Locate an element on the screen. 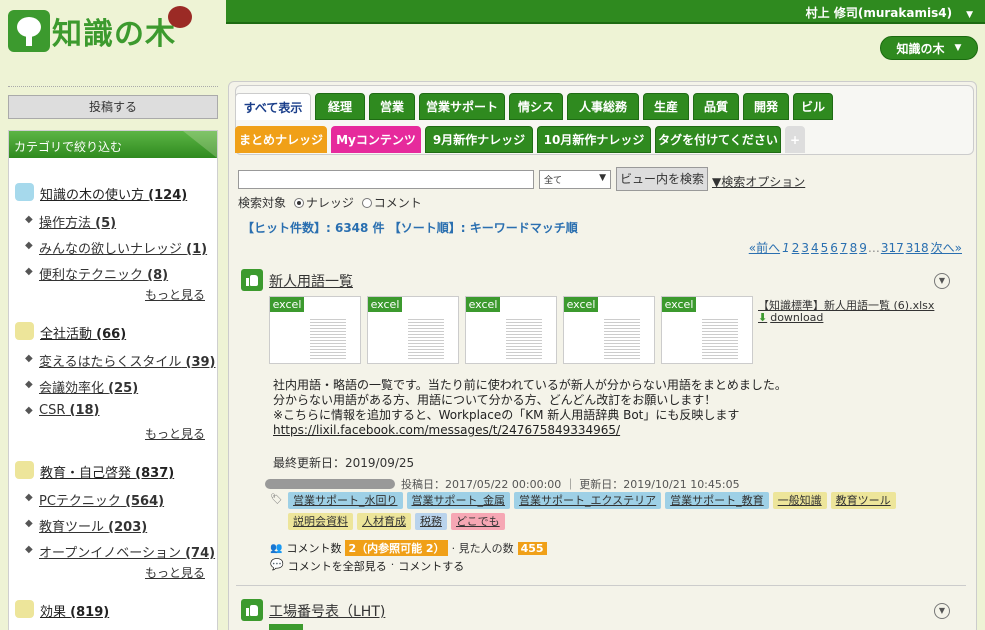 The image size is (985, 630). chevron-down-icon: ▼ is located at coordinates (958, 48).